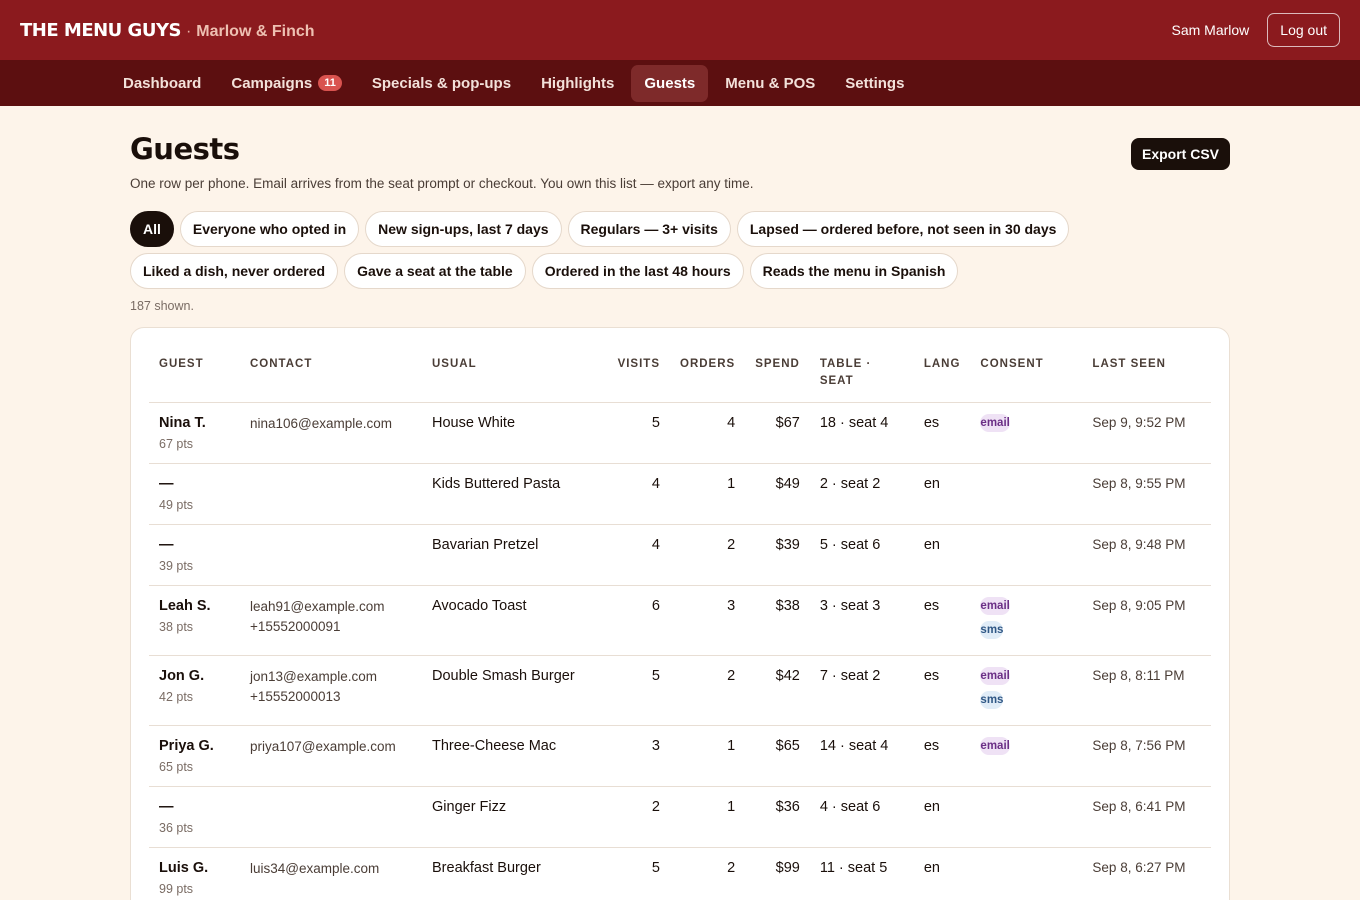  I want to click on table-seat-cell: 5 · seat 6, so click(861, 555).